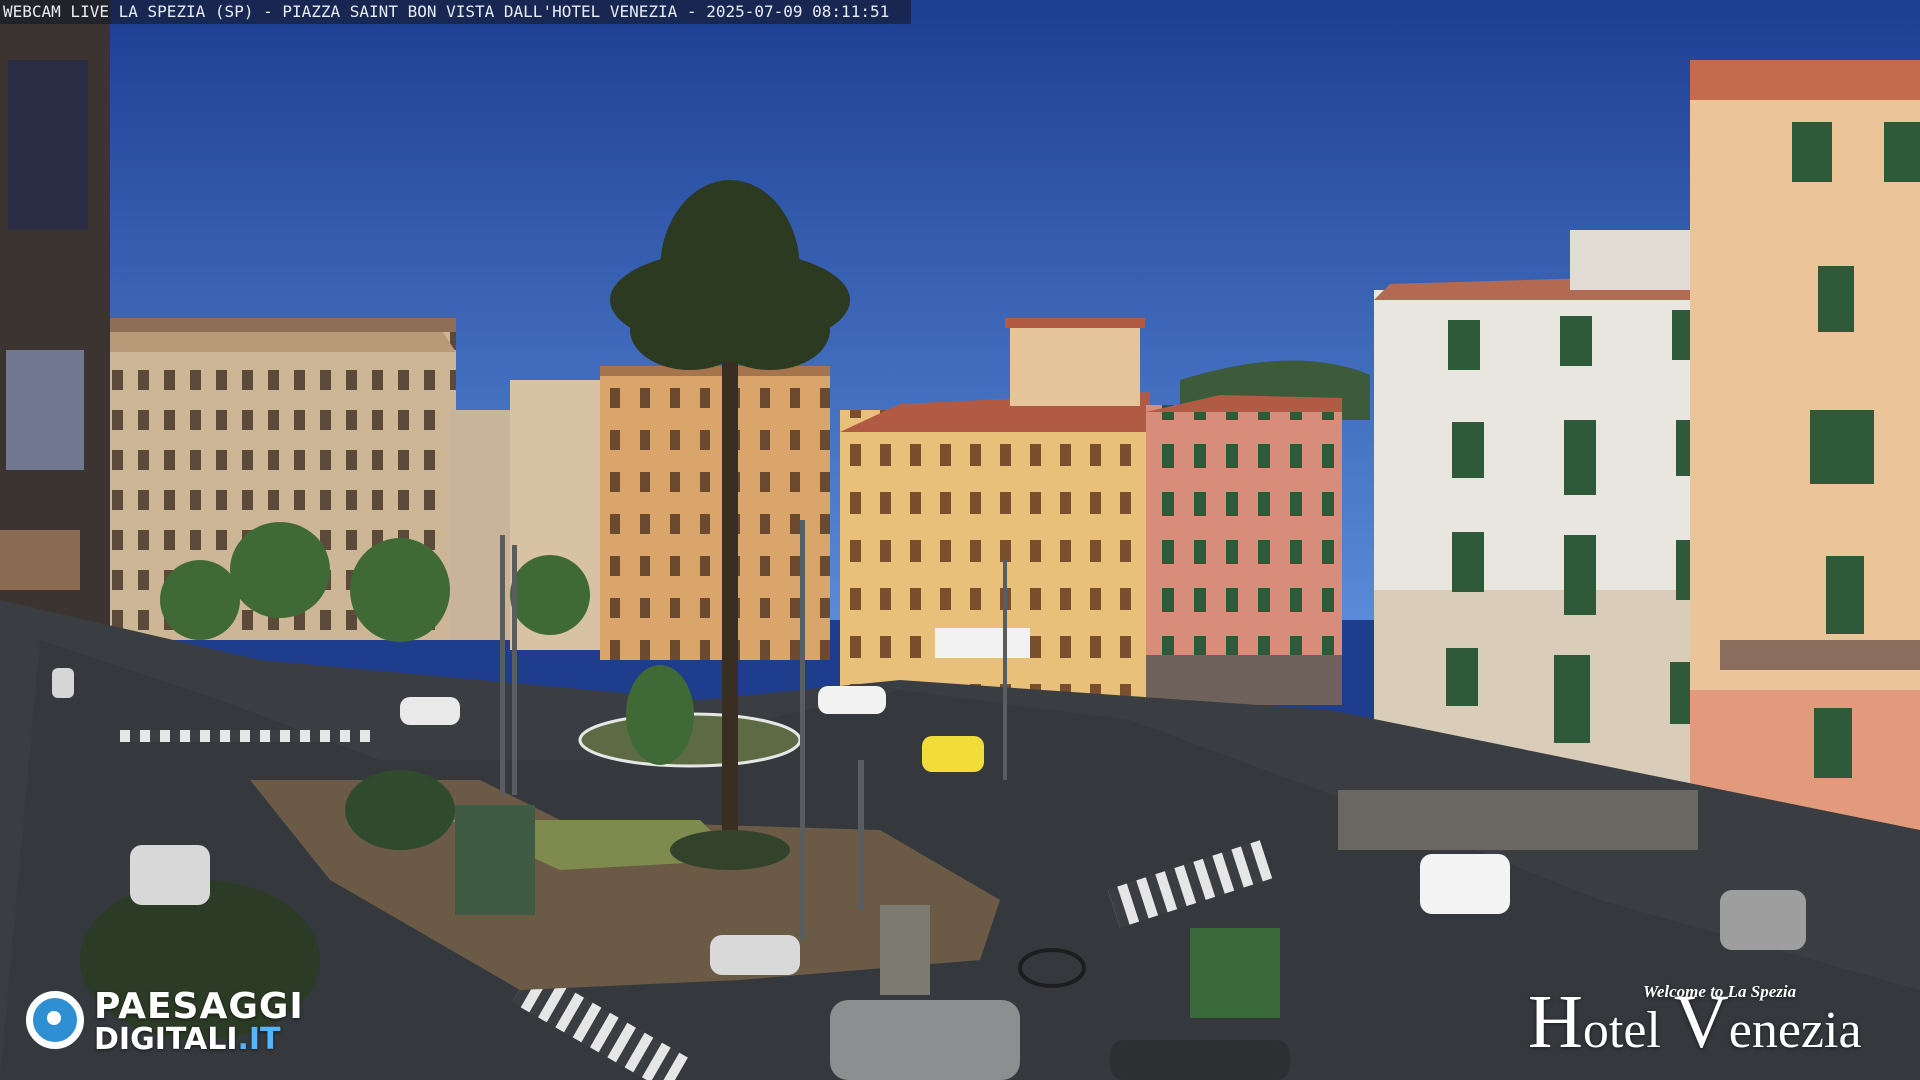  Describe the element at coordinates (259, 1039) in the screenshot. I see `logo-line2-ext: .IT` at that location.